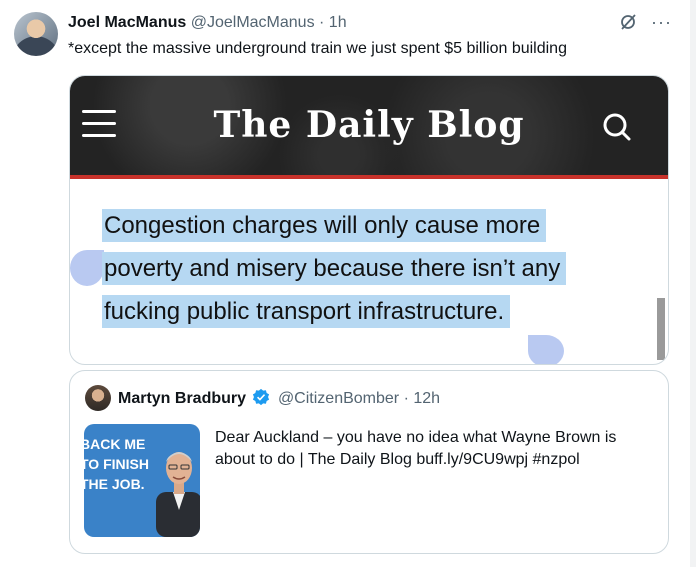 The height and width of the screenshot is (567, 696). What do you see at coordinates (338, 22) in the screenshot?
I see `tweet-time: 1h` at bounding box center [338, 22].